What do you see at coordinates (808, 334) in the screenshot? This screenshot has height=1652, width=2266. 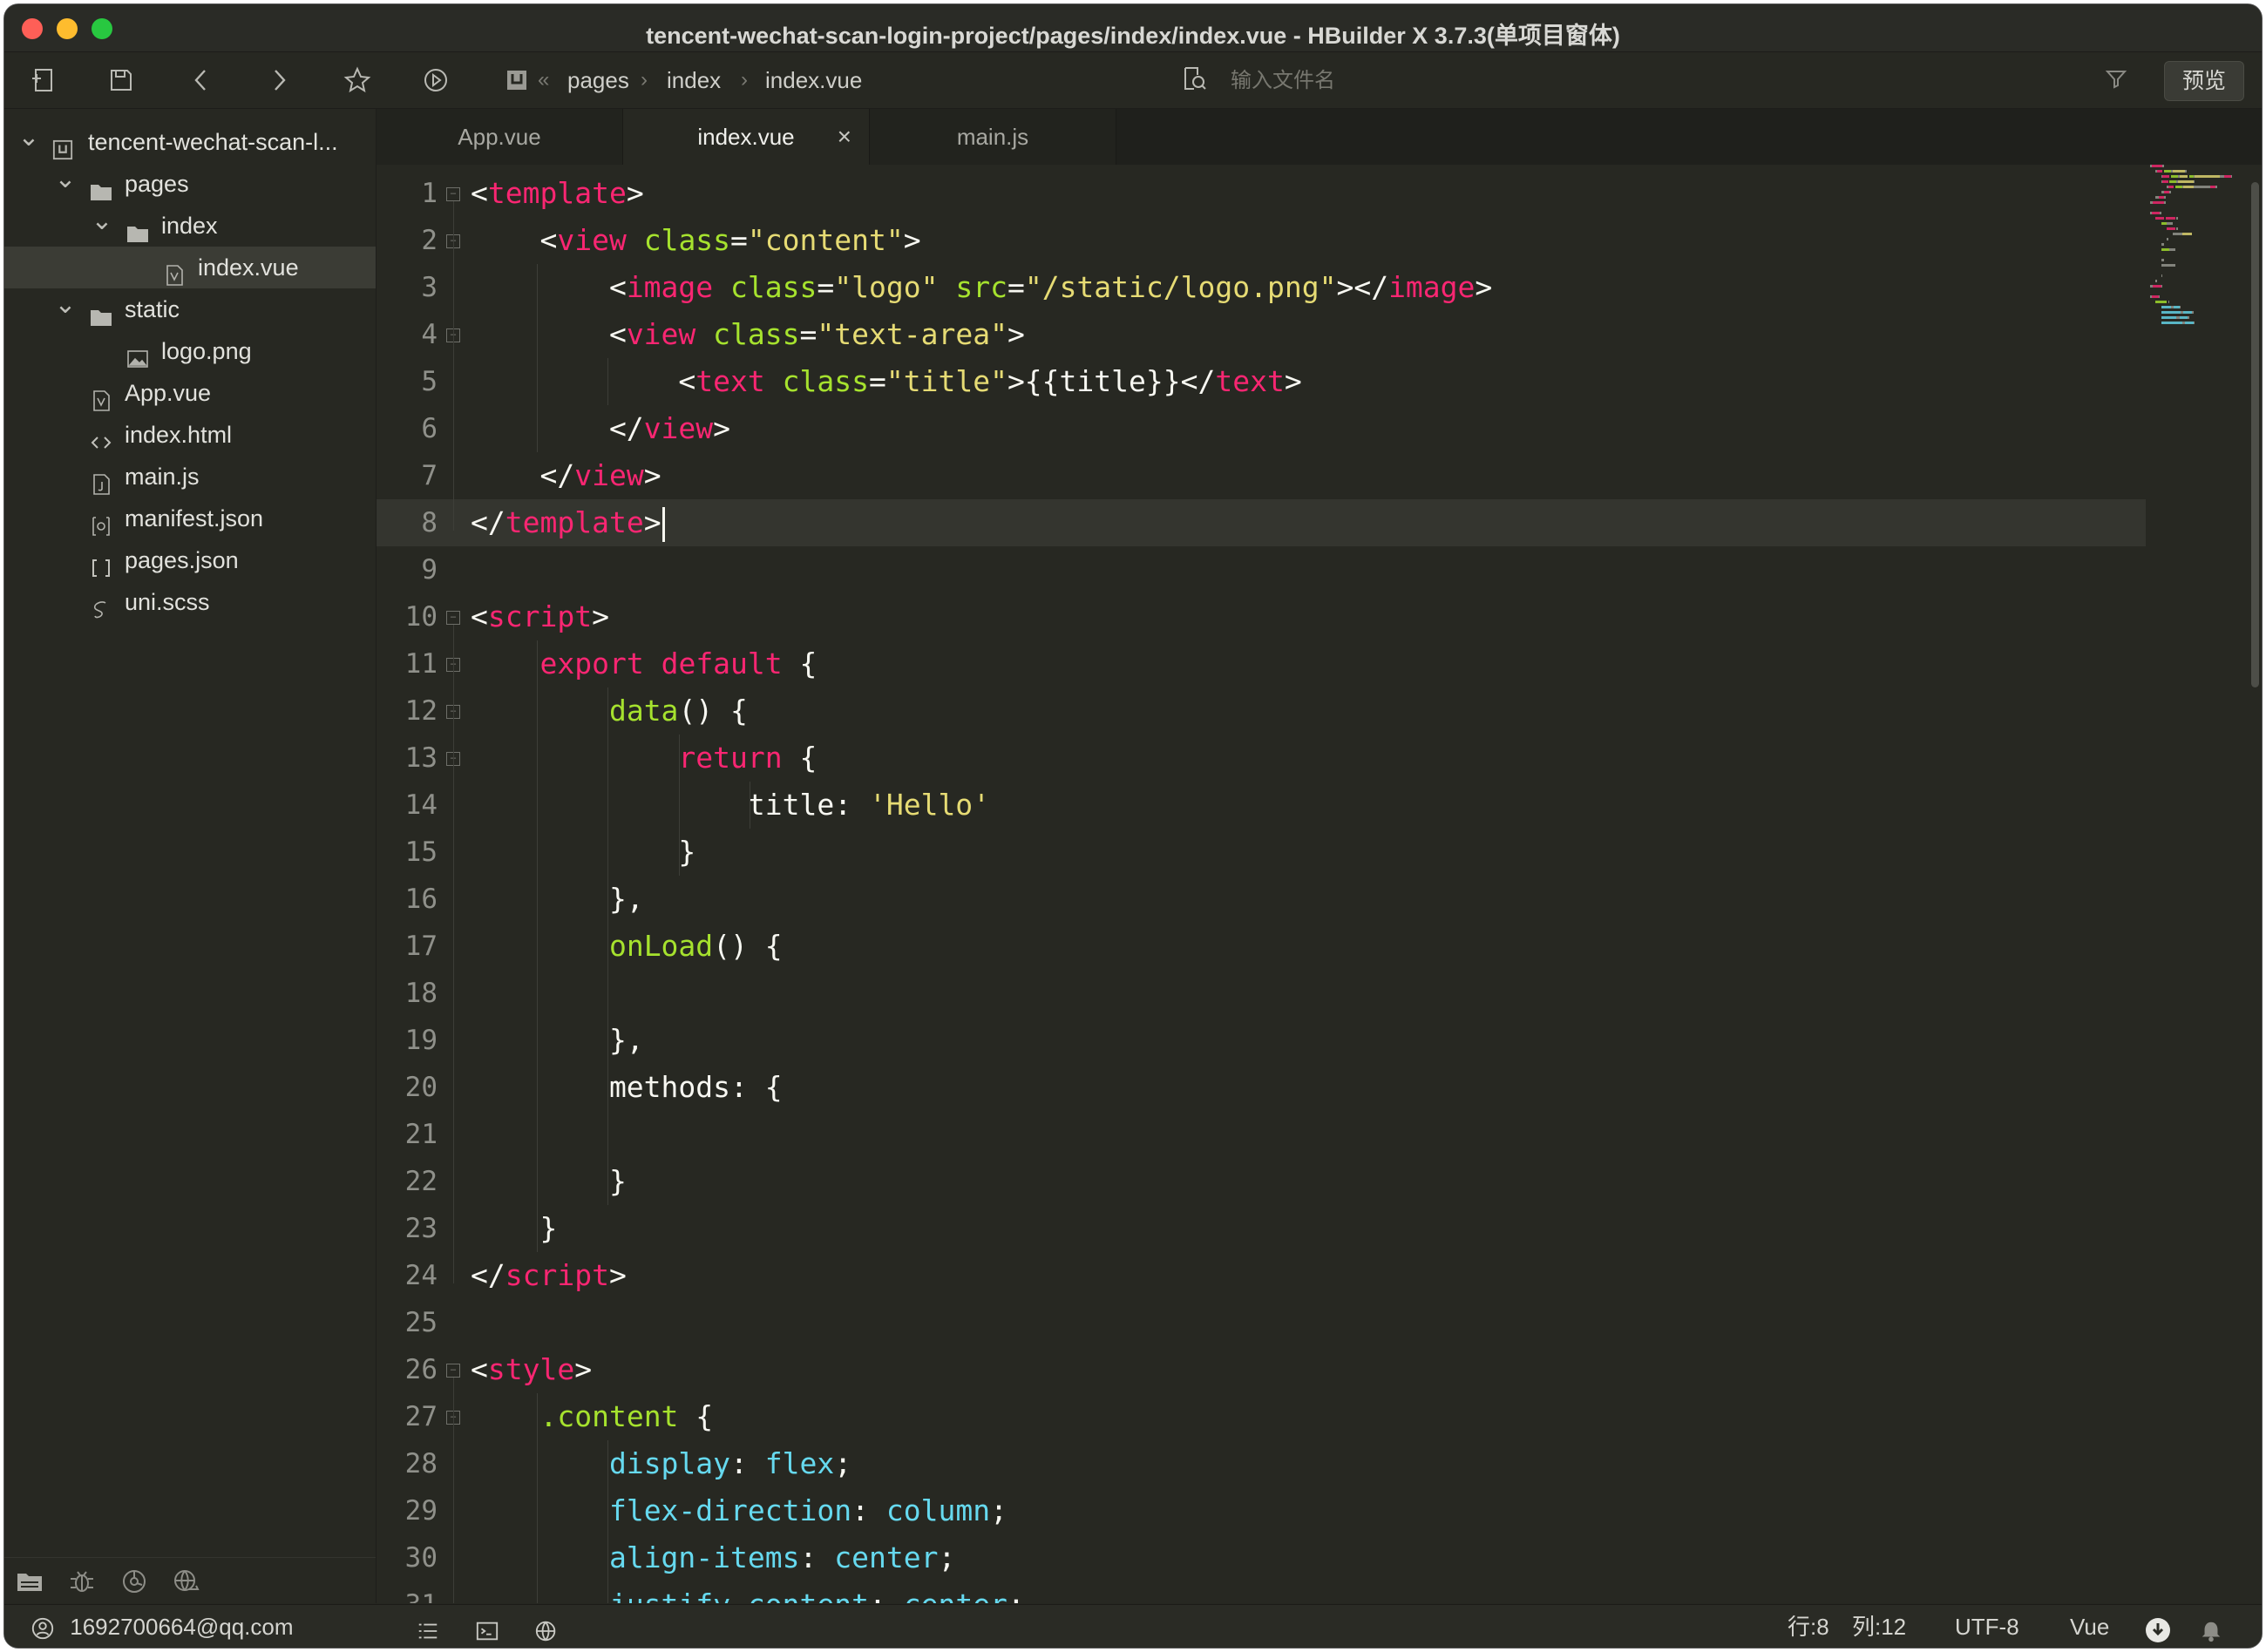 I see `code-token: =` at bounding box center [808, 334].